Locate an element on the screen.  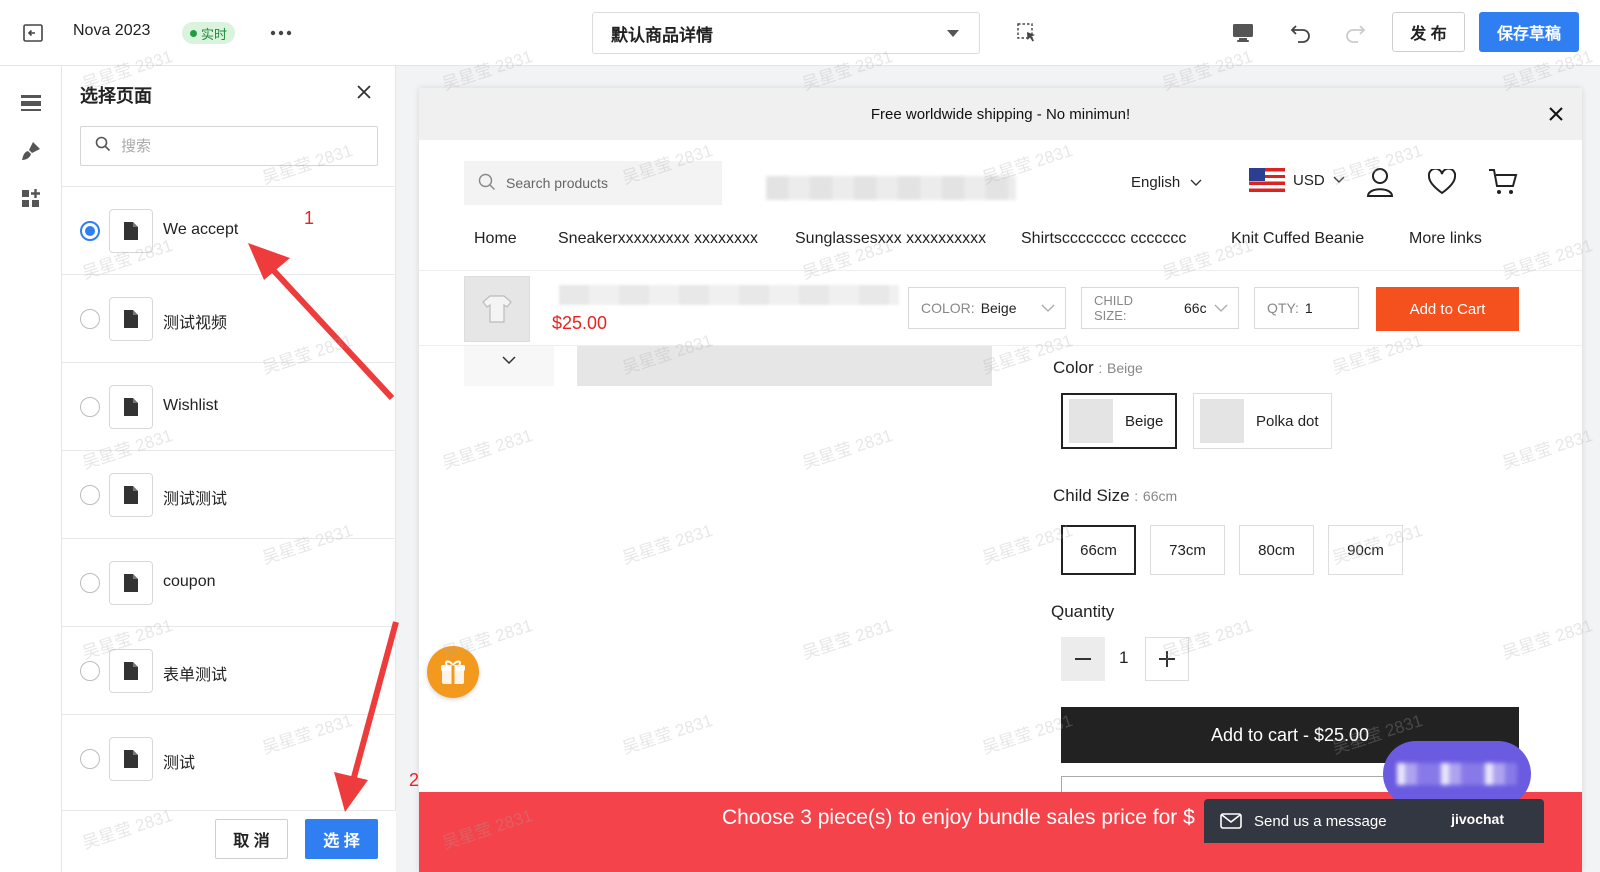
save-draft-button: 保存草稿 is located at coordinates (1529, 32).